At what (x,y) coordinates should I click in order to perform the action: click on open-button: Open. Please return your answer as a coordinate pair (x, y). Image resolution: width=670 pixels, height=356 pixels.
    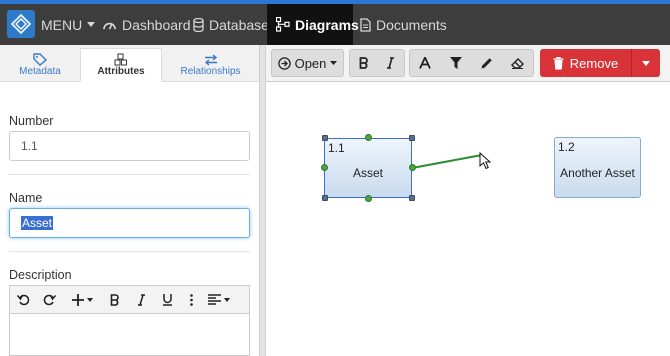
    Looking at the image, I should click on (307, 63).